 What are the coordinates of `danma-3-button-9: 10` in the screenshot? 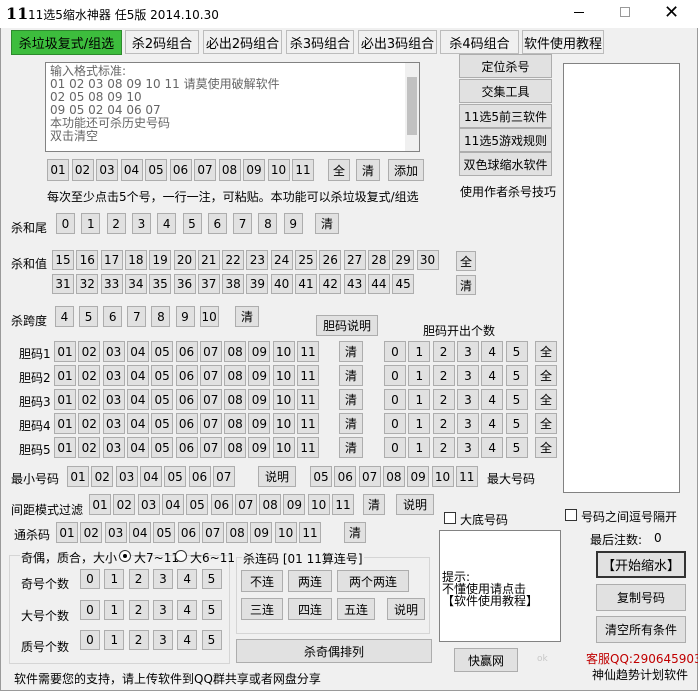 It's located at (283, 399).